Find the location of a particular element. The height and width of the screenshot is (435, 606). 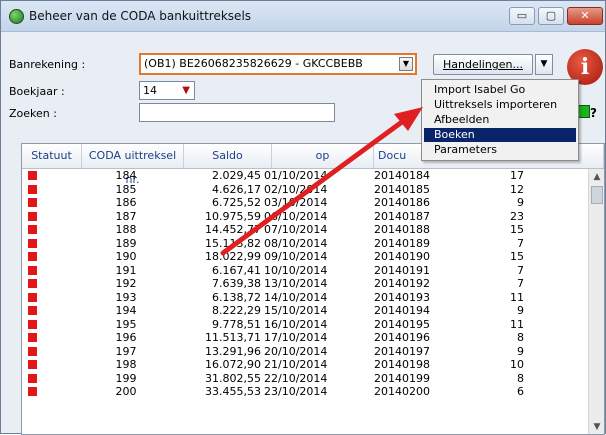

cell-op: 14/10/2014 is located at coordinates (296, 297).